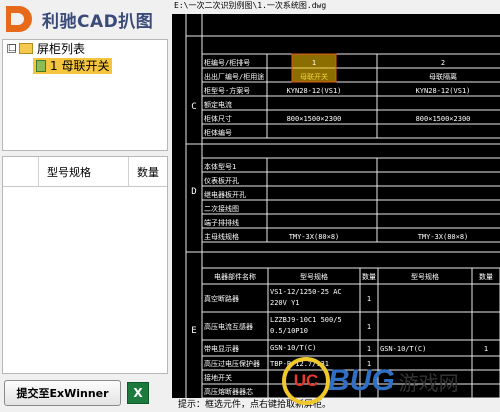 The image size is (500, 412). I want to click on cad-section-label-e: E, so click(193, 331).